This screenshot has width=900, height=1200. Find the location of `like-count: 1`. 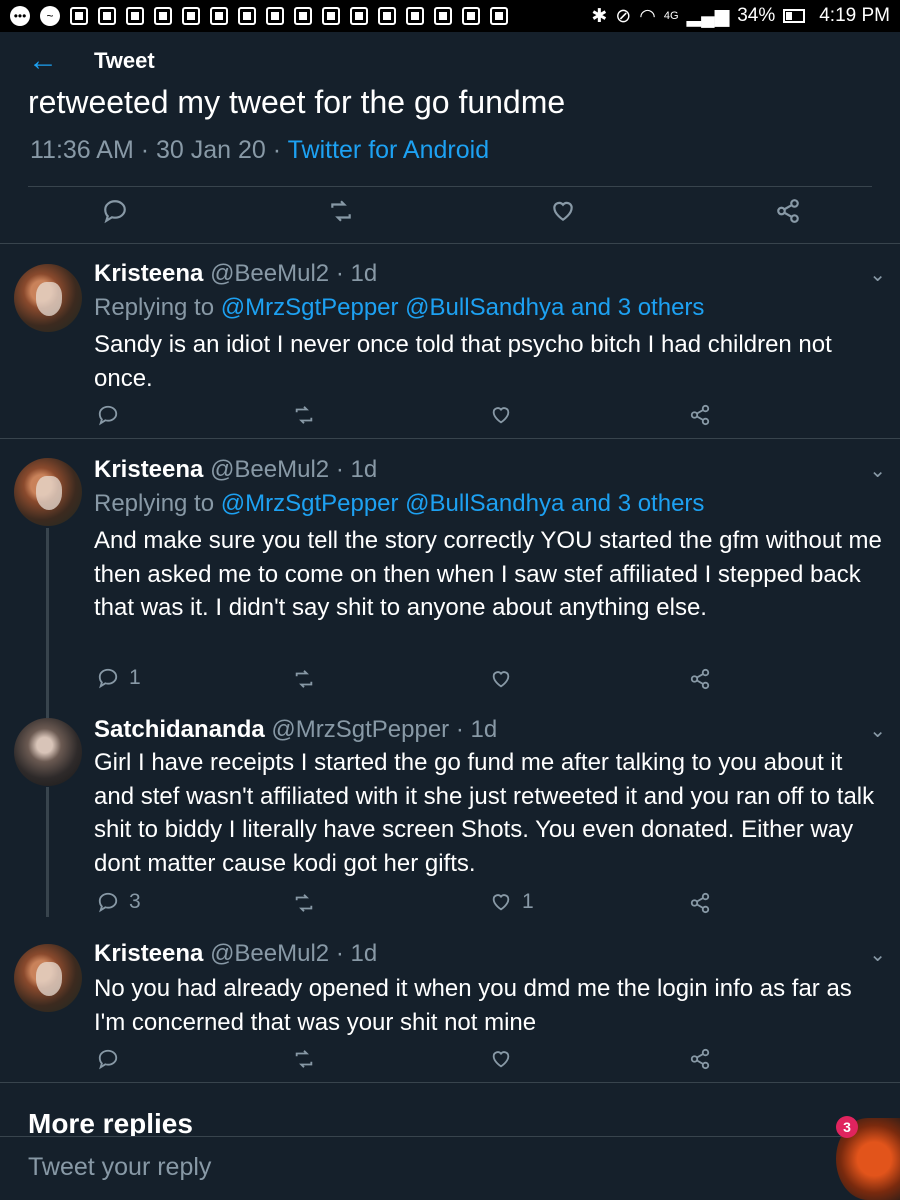

like-count: 1 is located at coordinates (528, 901).